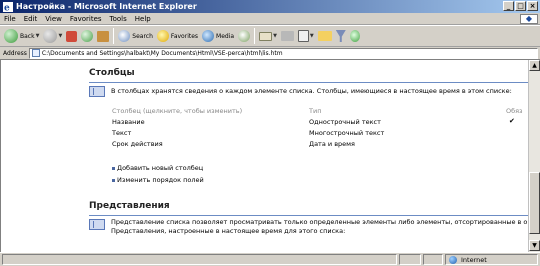  I want to click on add-column-link: Добавить новый столбец, so click(157, 168).